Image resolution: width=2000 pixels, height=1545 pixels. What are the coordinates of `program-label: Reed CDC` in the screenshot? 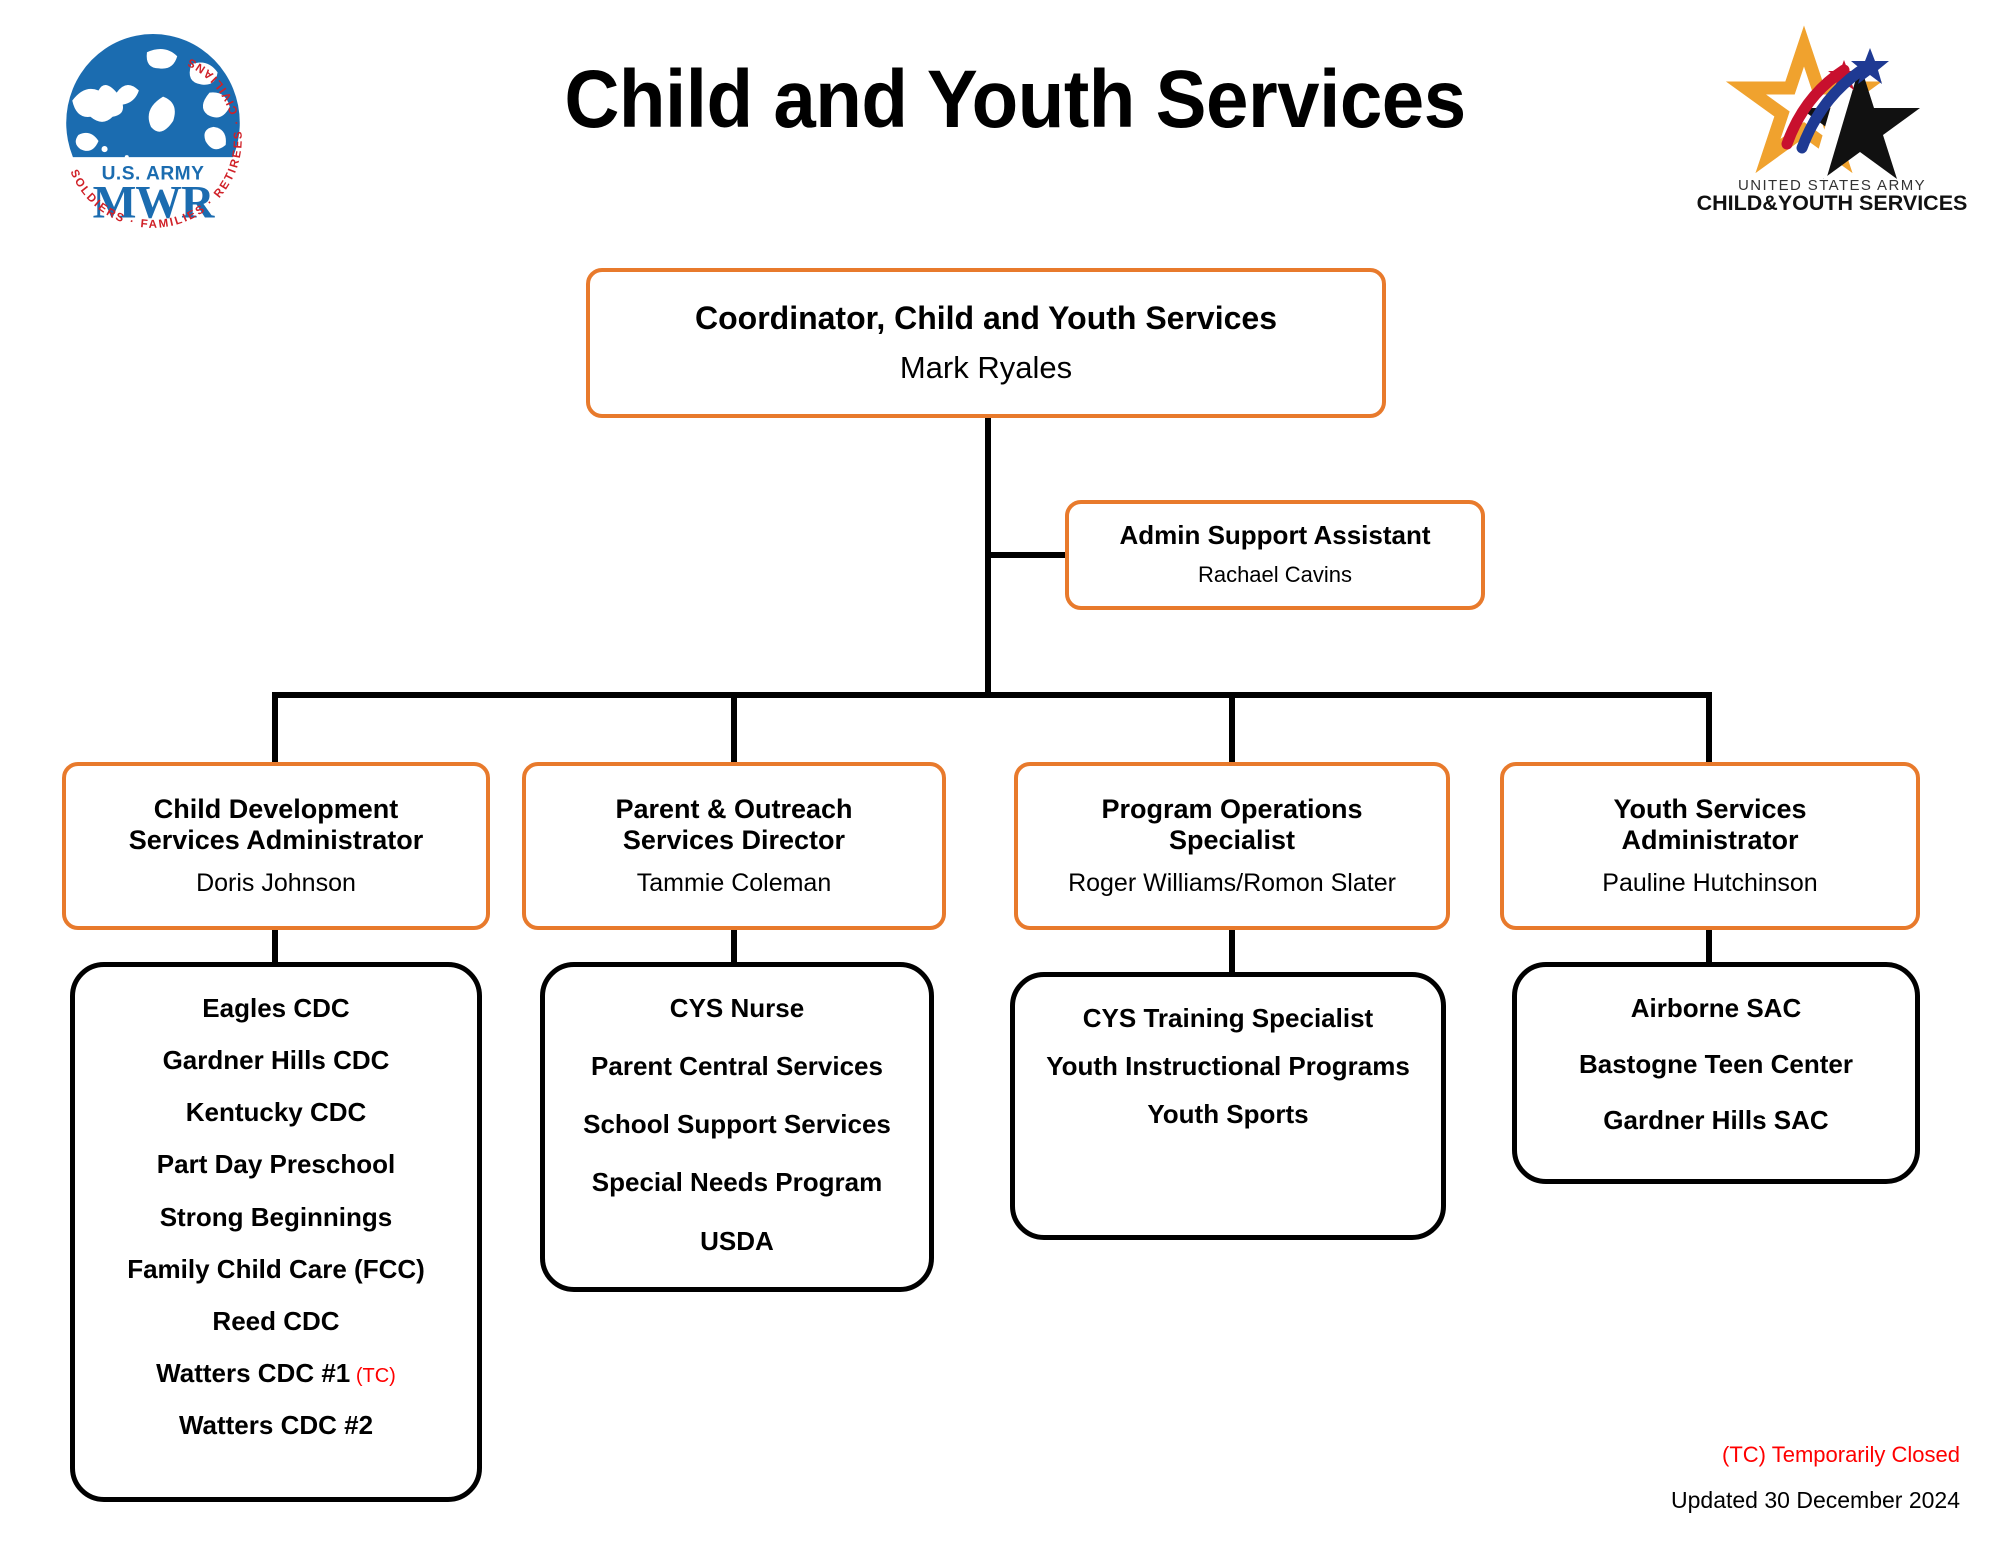 It's located at (276, 1320).